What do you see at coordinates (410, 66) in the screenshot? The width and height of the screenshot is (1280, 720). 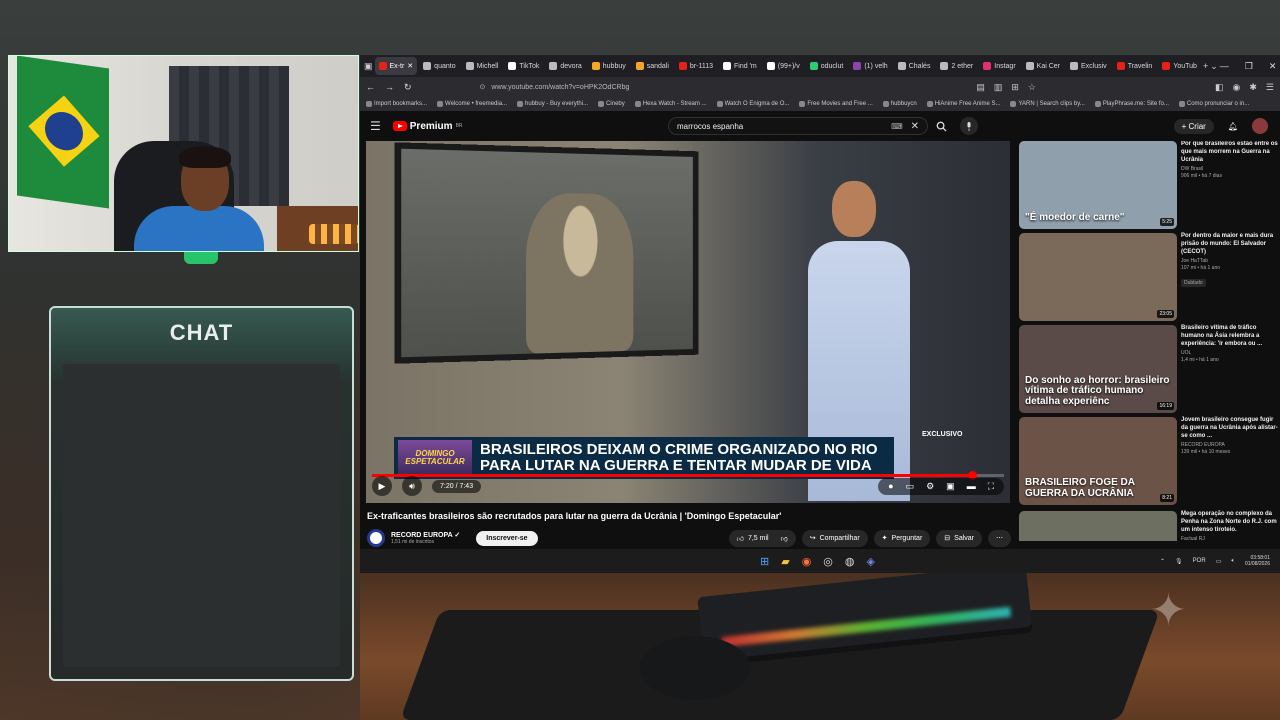 I see `close-tab-icon: ✕` at bounding box center [410, 66].